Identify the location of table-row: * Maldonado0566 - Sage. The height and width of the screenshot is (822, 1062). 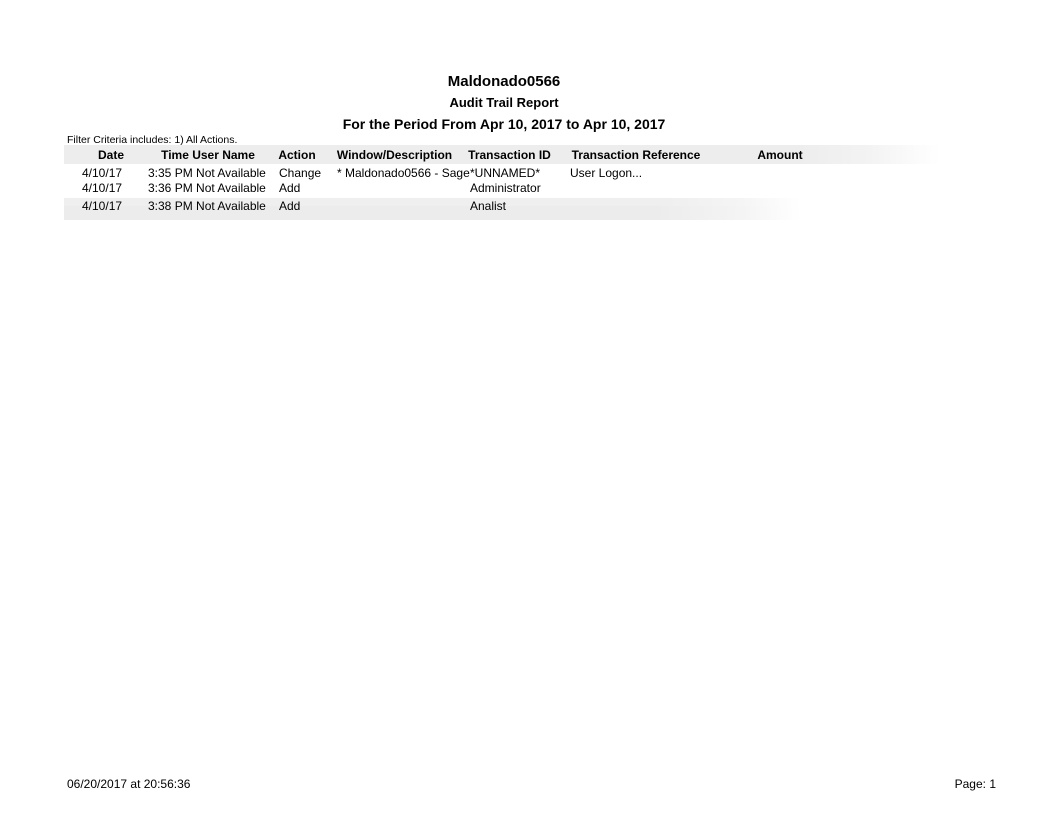
(403, 173).